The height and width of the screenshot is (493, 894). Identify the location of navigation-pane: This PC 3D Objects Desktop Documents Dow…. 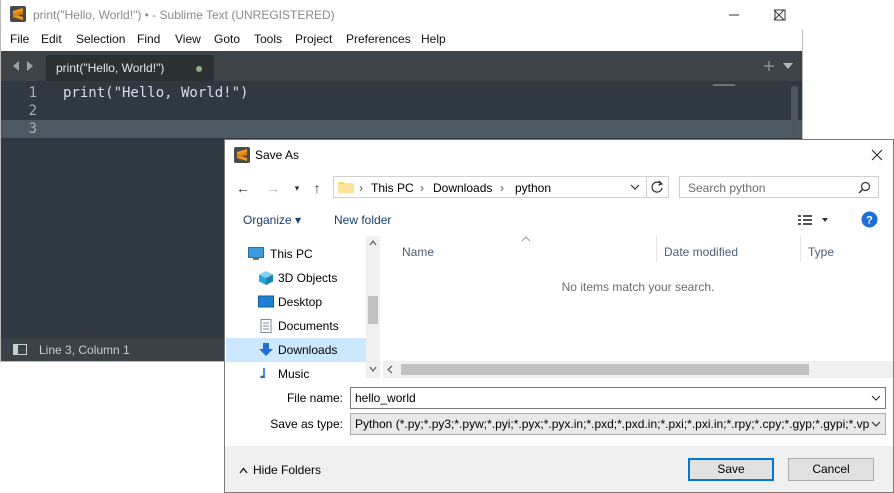
(303, 307).